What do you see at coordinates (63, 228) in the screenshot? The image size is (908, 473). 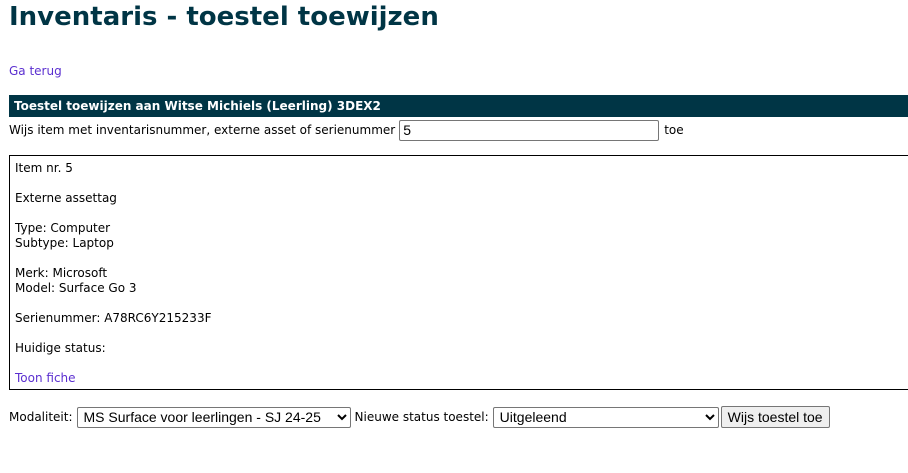 I see `item-type: Type: Computer` at bounding box center [63, 228].